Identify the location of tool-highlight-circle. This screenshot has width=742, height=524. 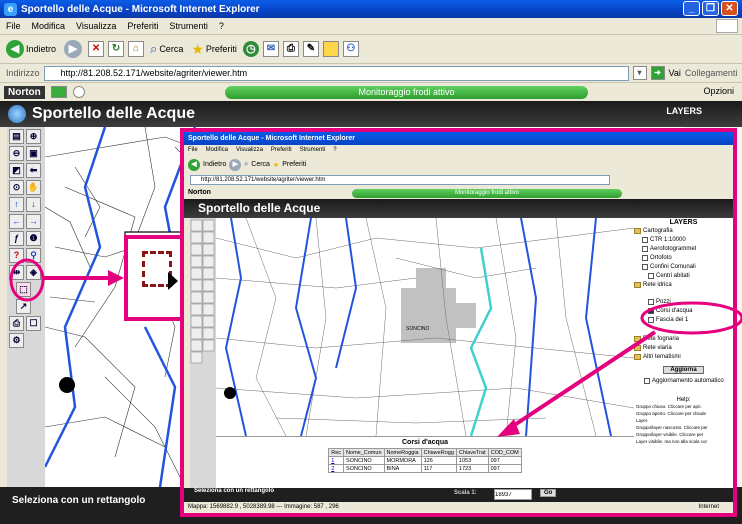
(27, 280).